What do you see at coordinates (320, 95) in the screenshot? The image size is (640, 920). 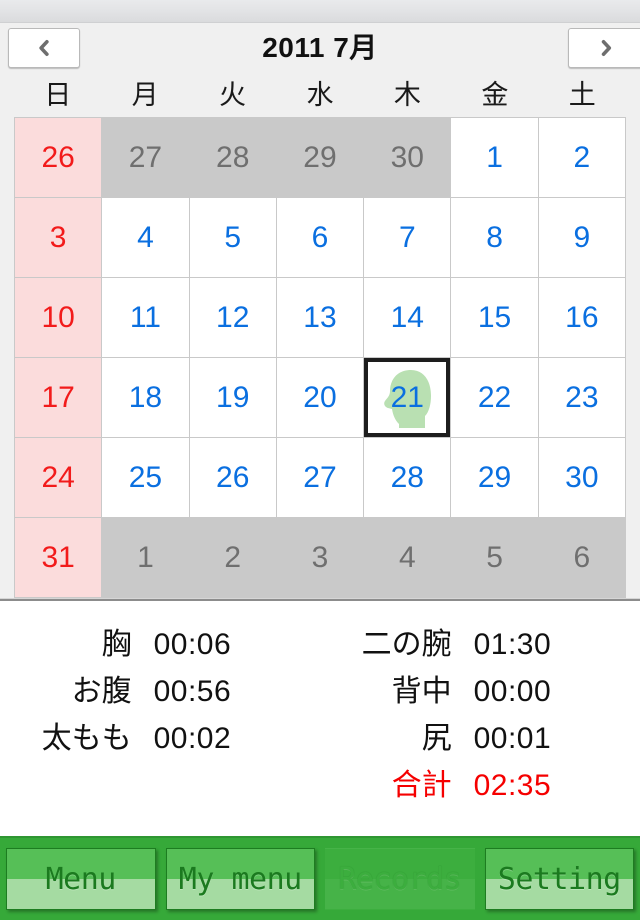 I see `weekday-header-row: 日月火水木金土` at bounding box center [320, 95].